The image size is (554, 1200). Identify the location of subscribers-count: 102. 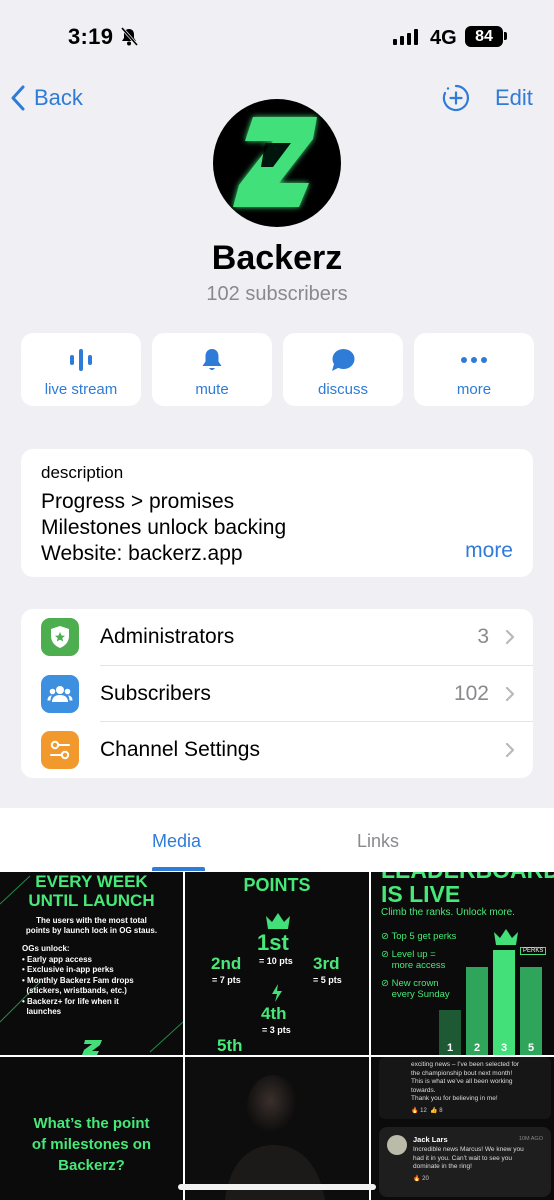
(471, 693).